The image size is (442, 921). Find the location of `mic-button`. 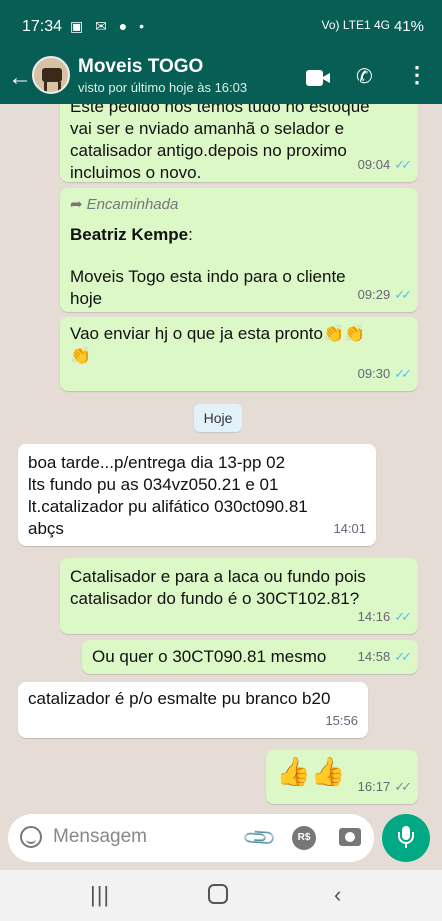

mic-button is located at coordinates (406, 838).